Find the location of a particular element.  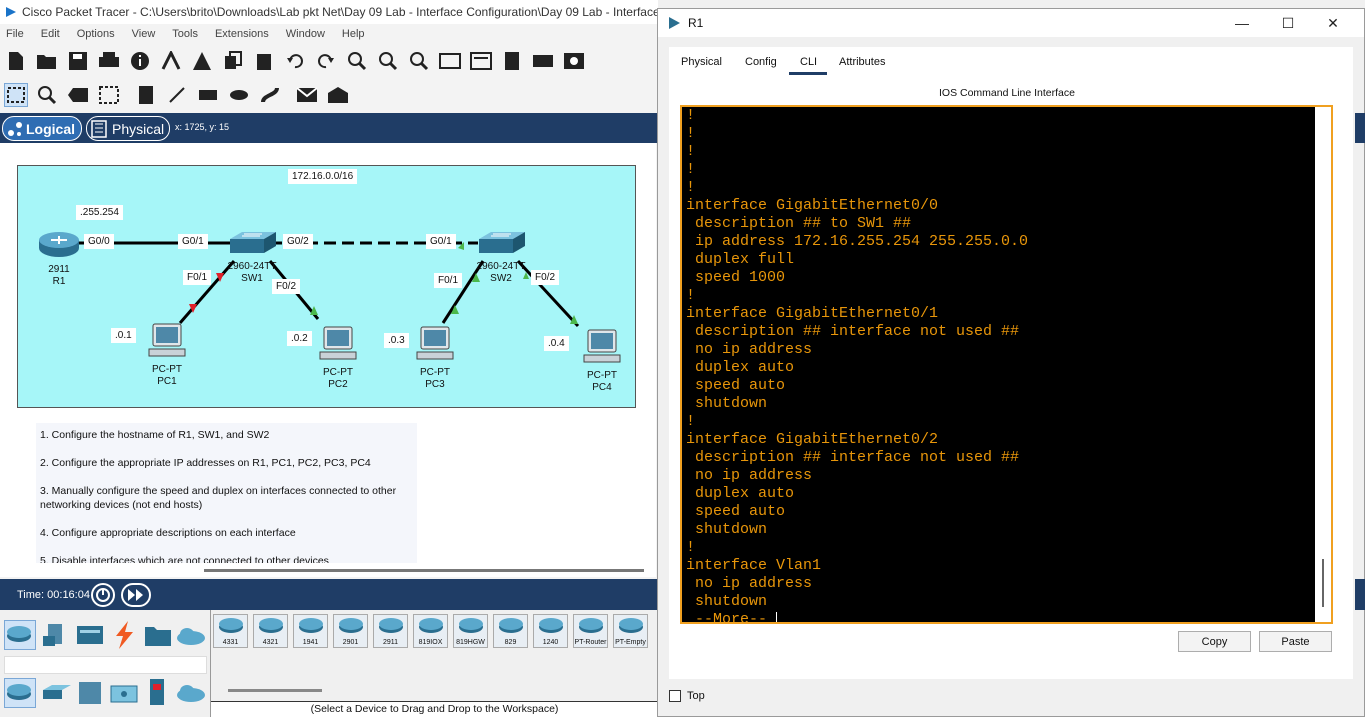

tab-cli: CLI is located at coordinates (808, 62).